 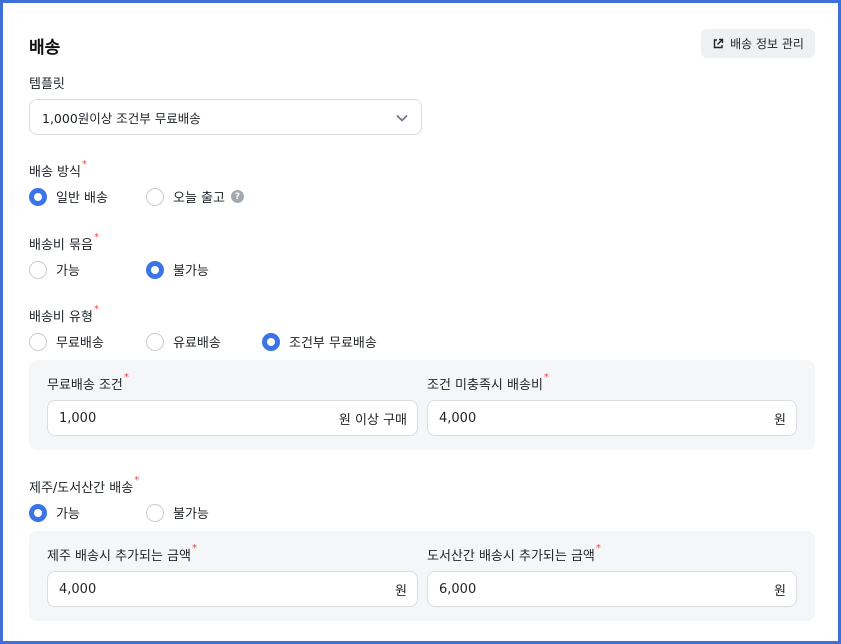 I want to click on radio-remote-possible: 가능, so click(x=54, y=512).